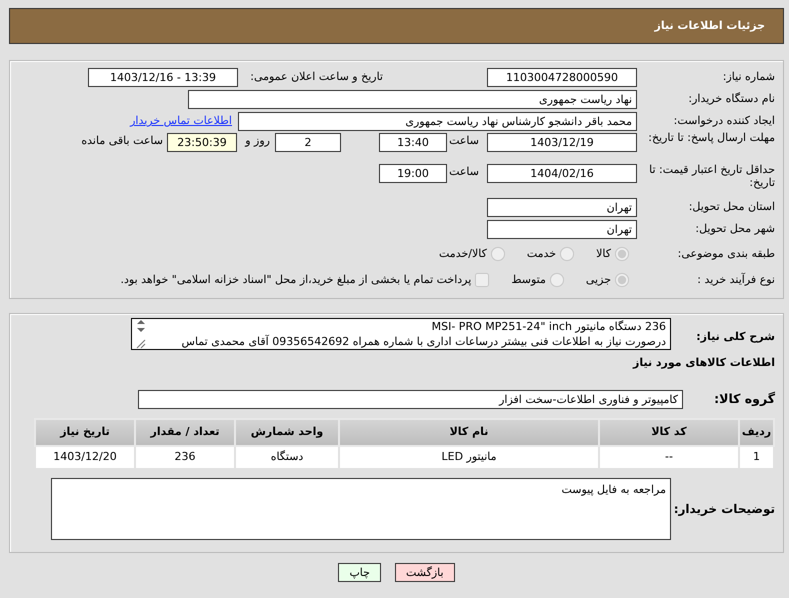 This screenshot has width=789, height=598. What do you see at coordinates (181, 121) in the screenshot?
I see `buyer-contact-link: اطلاعات تماس خریدار` at bounding box center [181, 121].